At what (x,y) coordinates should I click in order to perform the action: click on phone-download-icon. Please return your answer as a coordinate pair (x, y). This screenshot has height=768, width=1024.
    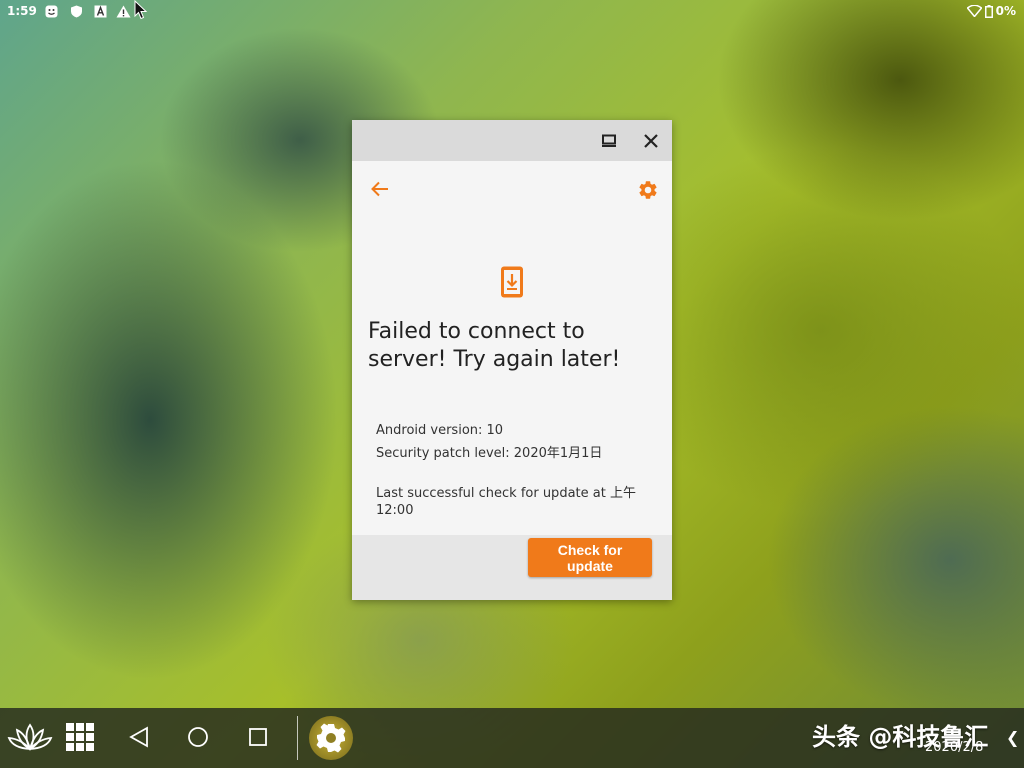
    Looking at the image, I should click on (512, 282).